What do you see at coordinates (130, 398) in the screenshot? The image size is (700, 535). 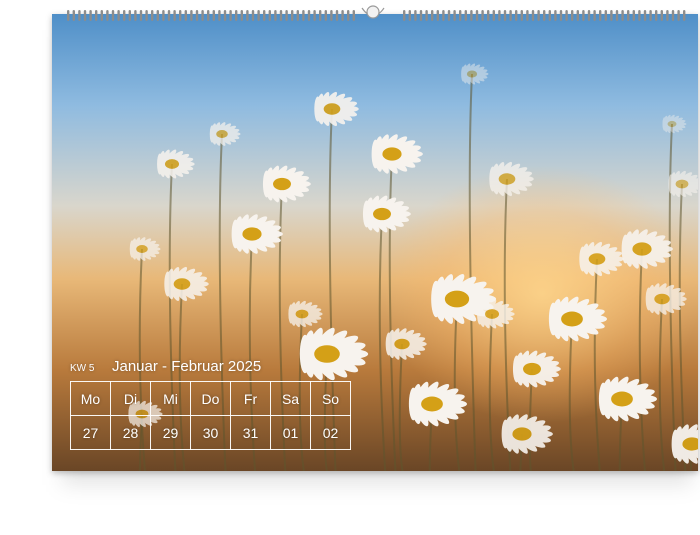 I see `weekday-cell: Di` at bounding box center [130, 398].